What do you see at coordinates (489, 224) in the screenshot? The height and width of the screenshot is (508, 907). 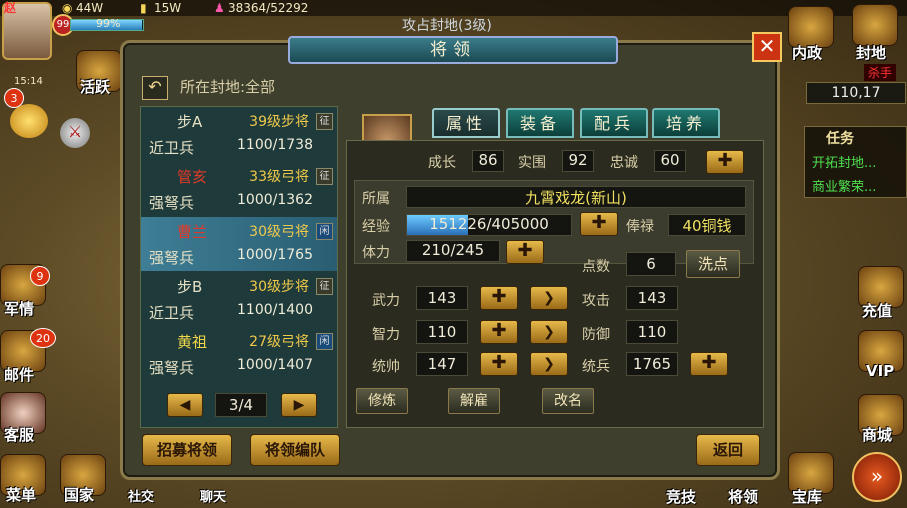 I see `exp-value: 151226/405000` at bounding box center [489, 224].